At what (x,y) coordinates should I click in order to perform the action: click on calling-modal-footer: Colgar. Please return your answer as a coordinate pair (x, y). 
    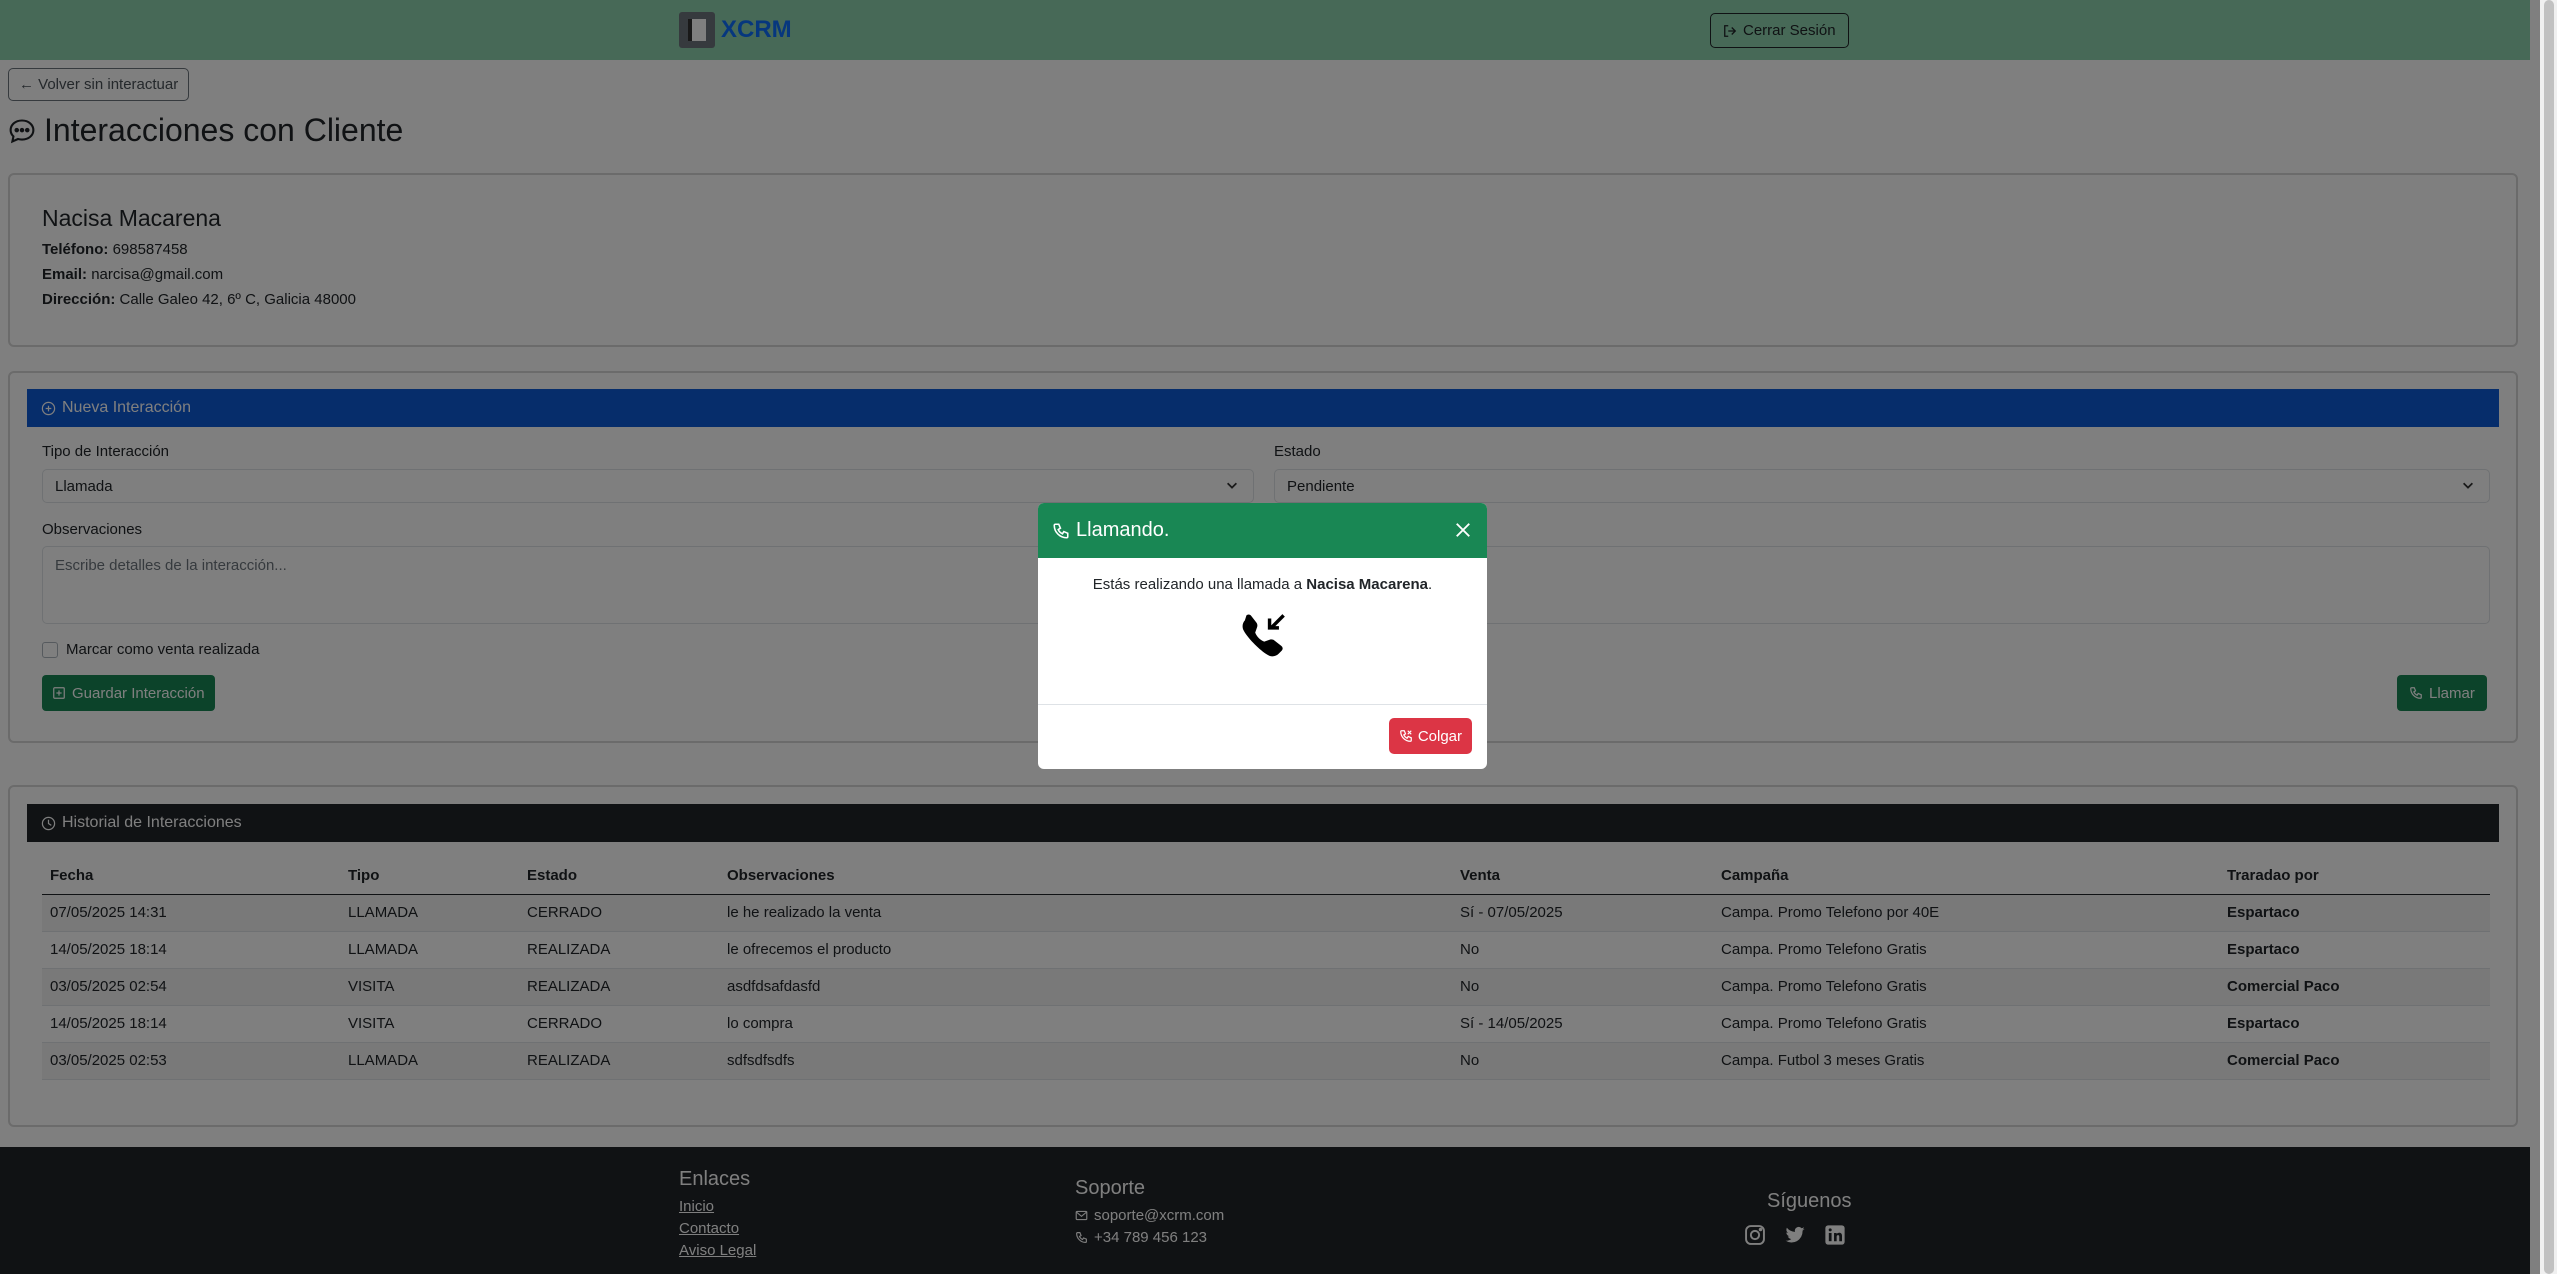
    Looking at the image, I should click on (1262, 736).